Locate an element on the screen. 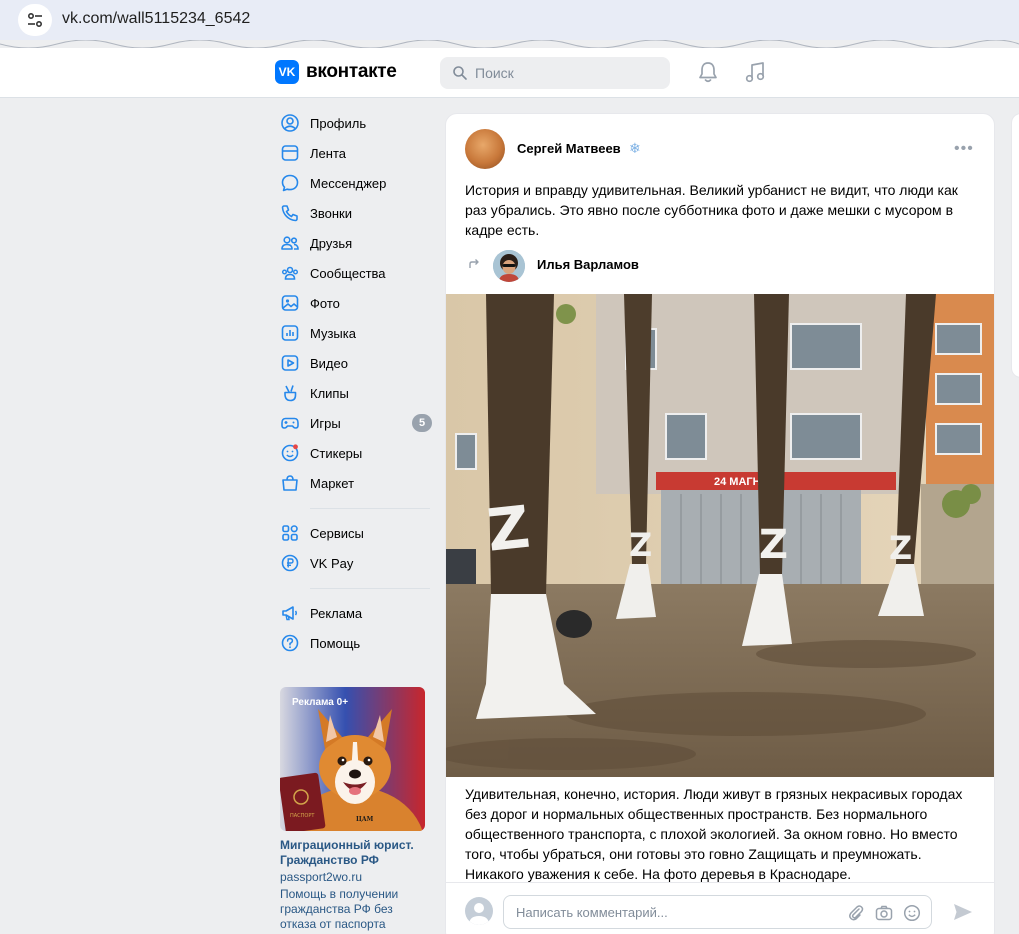 This screenshot has height=934, width=1019. vk-logo: VK вконтакте is located at coordinates (336, 72).